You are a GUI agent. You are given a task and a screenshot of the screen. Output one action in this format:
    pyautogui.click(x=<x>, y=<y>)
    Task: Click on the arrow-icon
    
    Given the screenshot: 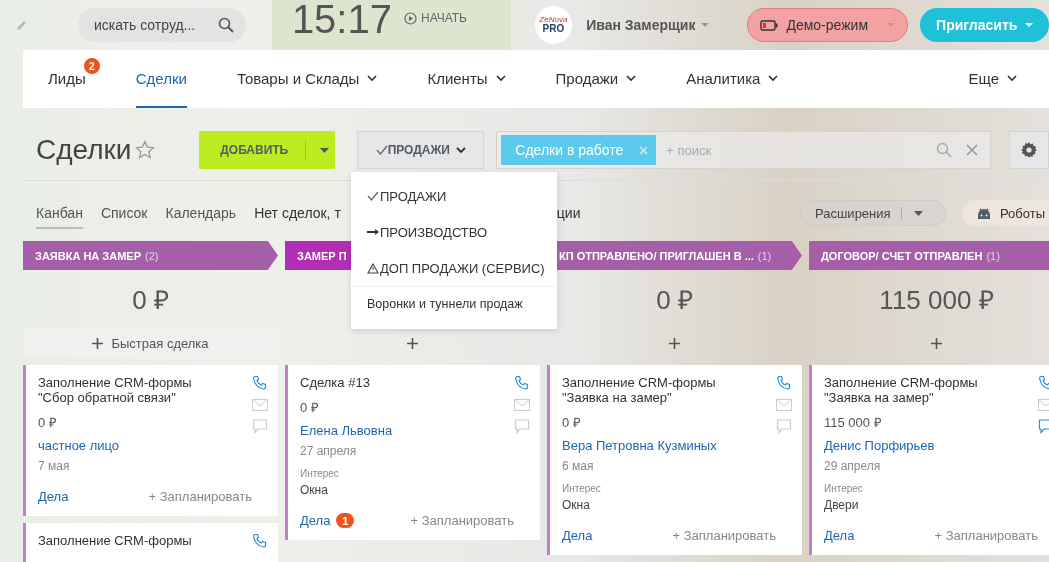 What is the action you would take?
    pyautogui.click(x=373, y=232)
    